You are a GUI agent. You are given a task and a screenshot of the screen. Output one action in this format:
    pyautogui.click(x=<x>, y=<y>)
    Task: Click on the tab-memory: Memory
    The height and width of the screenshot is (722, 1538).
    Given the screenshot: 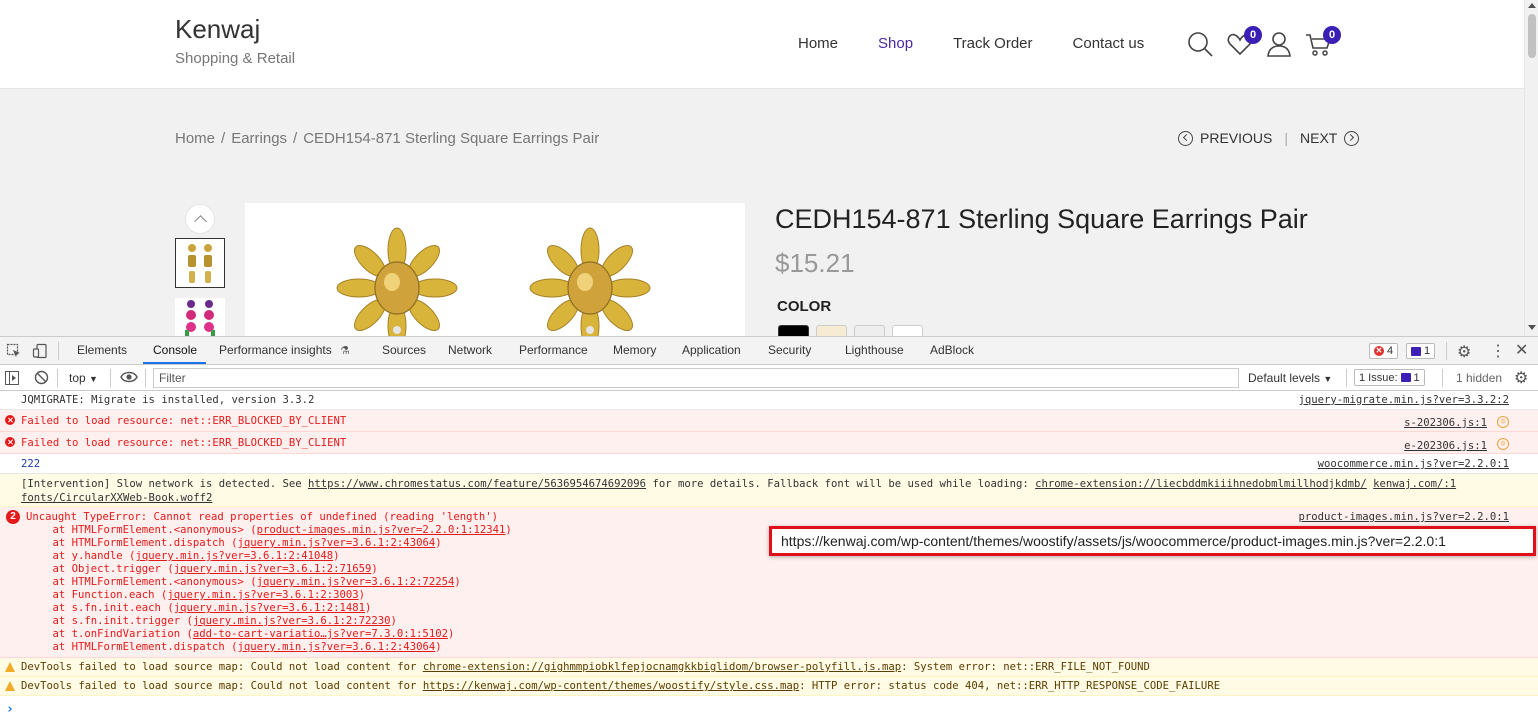 What is the action you would take?
    pyautogui.click(x=634, y=350)
    